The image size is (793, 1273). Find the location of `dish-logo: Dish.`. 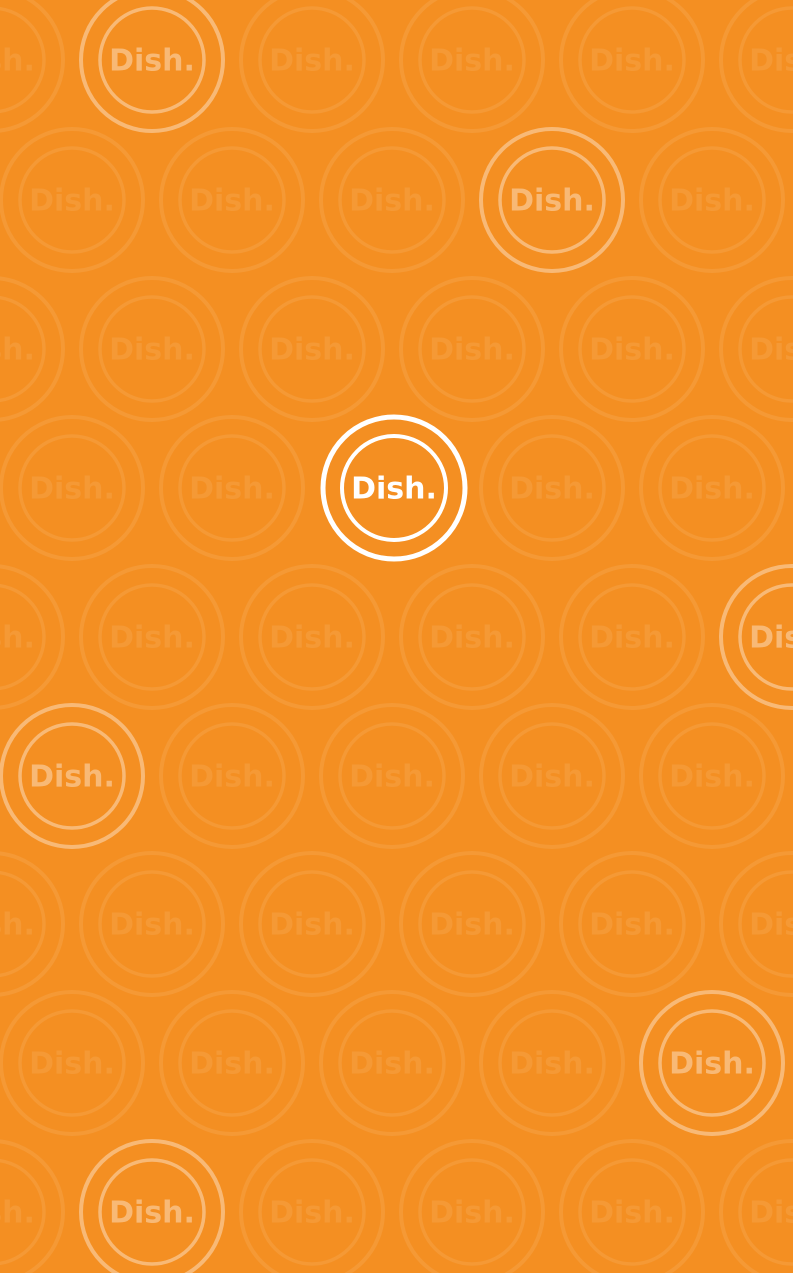

dish-logo: Dish. is located at coordinates (394, 488).